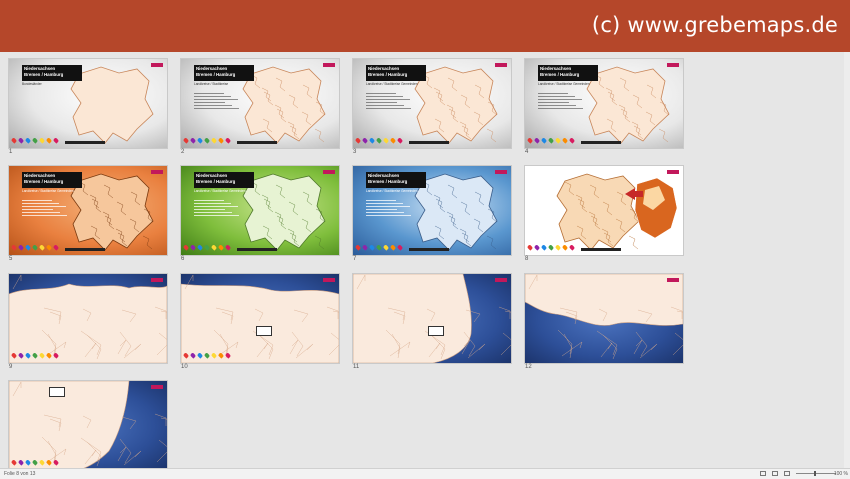 The width and height of the screenshot is (850, 479). What do you see at coordinates (11, 152) in the screenshot?
I see `slide-number: 1` at bounding box center [11, 152].